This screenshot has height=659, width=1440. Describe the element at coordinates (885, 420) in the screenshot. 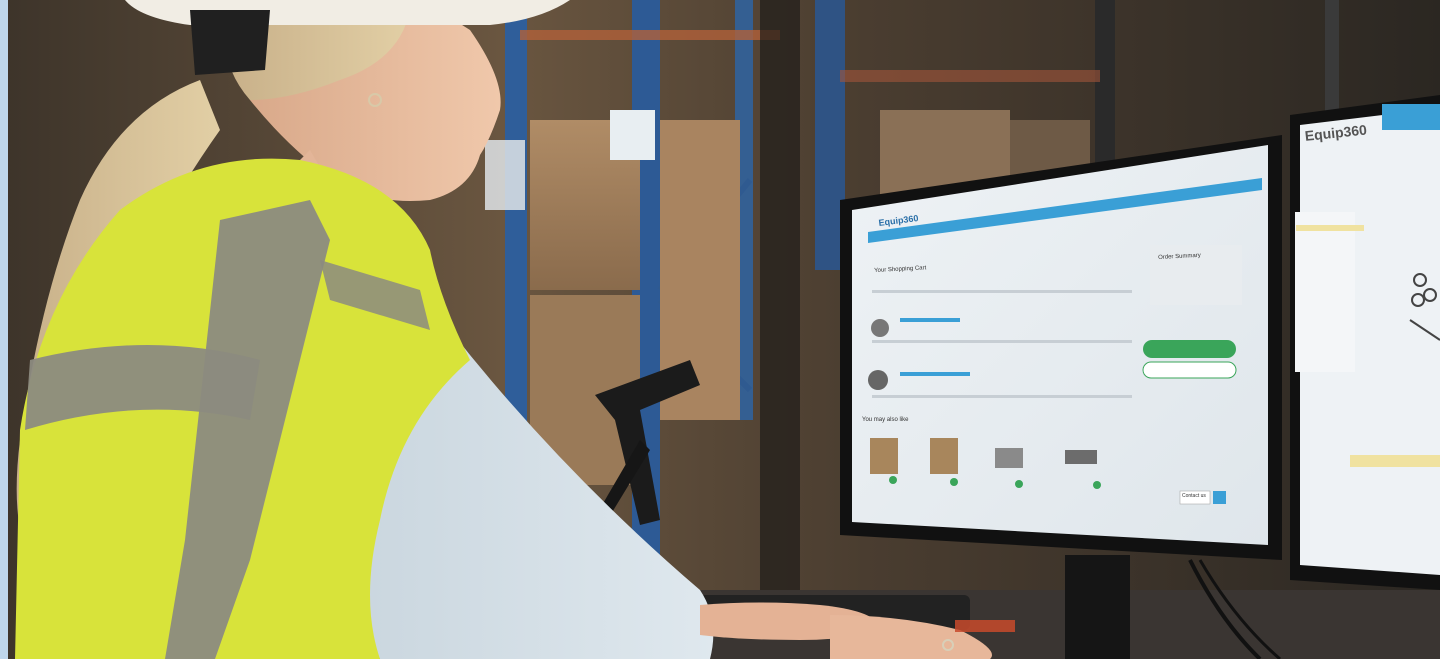

I see `also-like-title: You may also like` at that location.